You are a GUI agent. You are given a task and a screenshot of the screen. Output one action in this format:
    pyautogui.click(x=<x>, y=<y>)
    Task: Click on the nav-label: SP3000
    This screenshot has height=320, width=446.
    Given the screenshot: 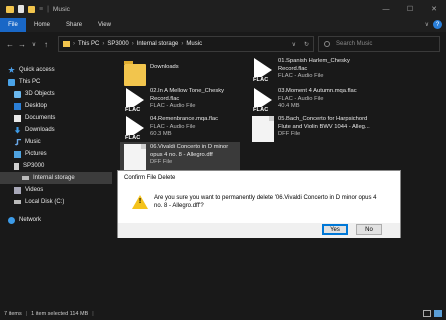 What is the action you would take?
    pyautogui.click(x=34, y=166)
    